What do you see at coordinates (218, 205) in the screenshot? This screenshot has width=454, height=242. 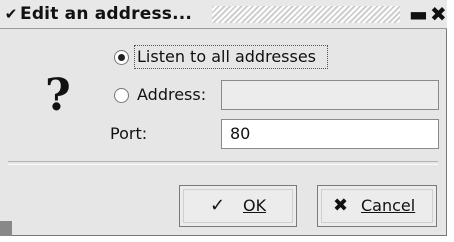 I see `check-icon: ✓` at bounding box center [218, 205].